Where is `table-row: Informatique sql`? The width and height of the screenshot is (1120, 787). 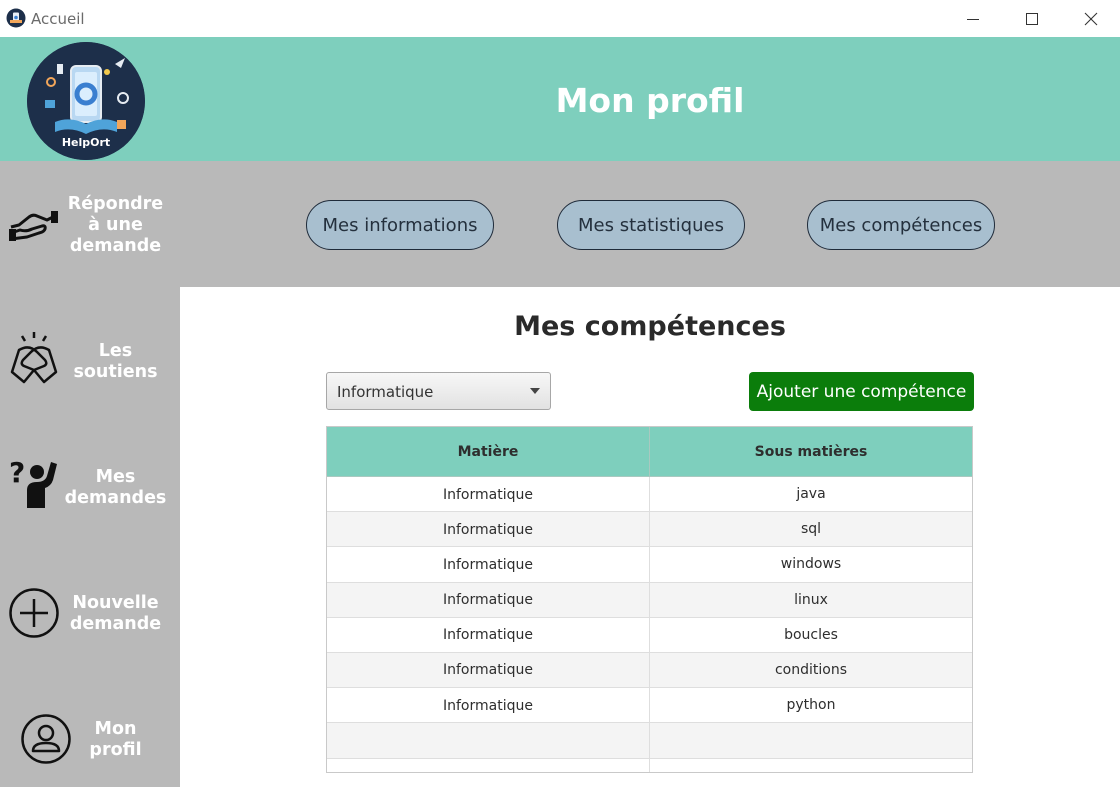 table-row: Informatique sql is located at coordinates (649, 530).